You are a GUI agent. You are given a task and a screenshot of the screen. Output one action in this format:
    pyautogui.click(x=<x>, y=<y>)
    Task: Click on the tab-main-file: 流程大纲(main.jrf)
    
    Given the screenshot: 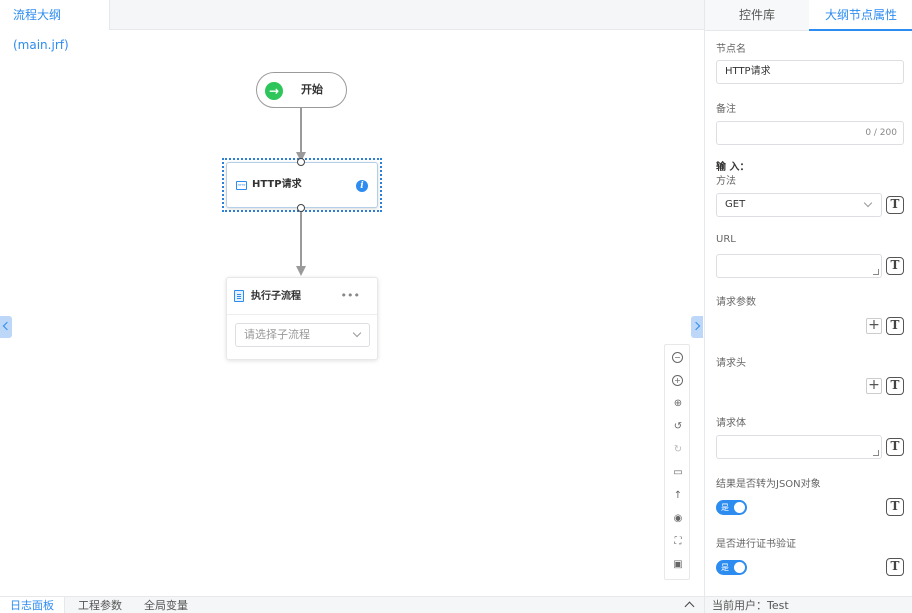 What is the action you would take?
    pyautogui.click(x=55, y=26)
    